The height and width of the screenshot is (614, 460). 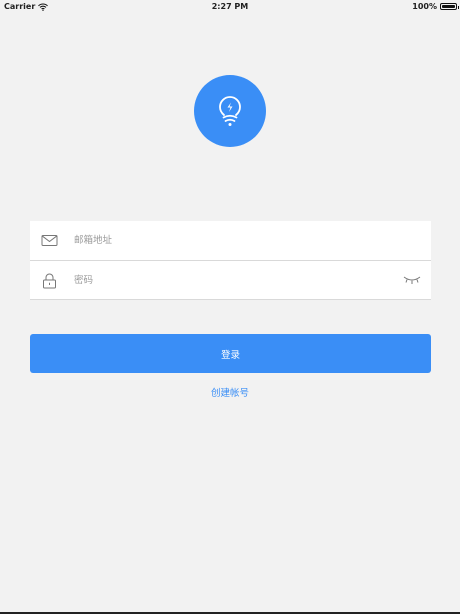 I want to click on app-logo, so click(x=230, y=111).